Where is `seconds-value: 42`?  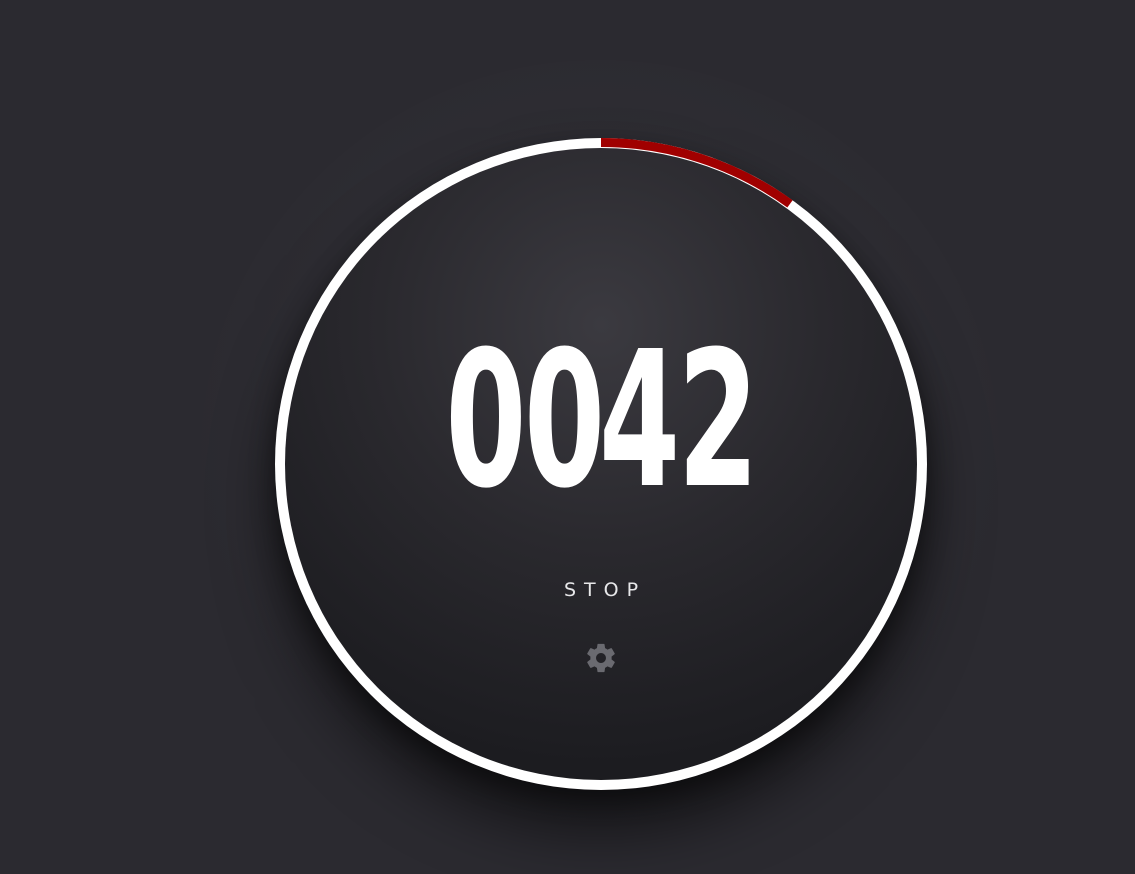 seconds-value: 42 is located at coordinates (679, 420).